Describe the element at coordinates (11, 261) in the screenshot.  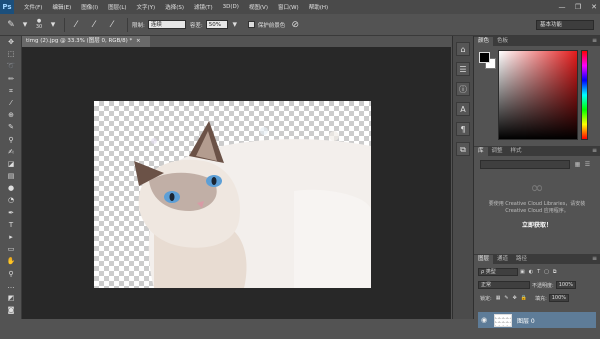
I see `hand-tool-icon: ✋` at that location.